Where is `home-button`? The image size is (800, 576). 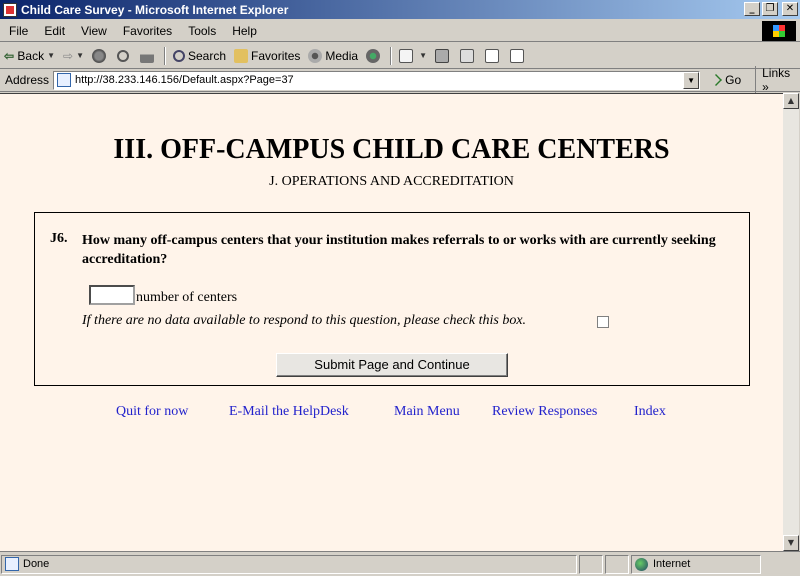
home-button is located at coordinates (148, 56).